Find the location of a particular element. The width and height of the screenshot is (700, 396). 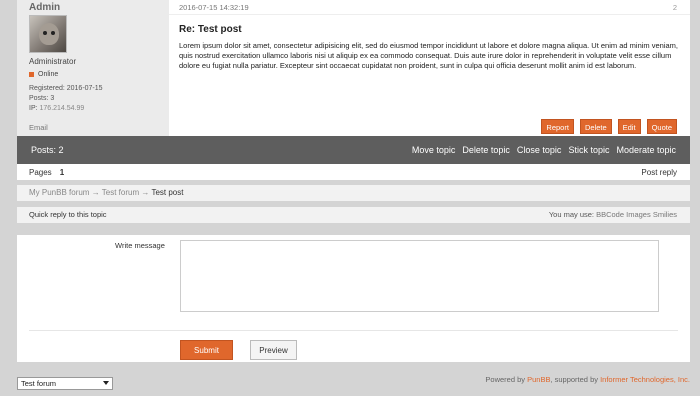

breadcrumb: My PunBB forum → Test forum → Test post is located at coordinates (353, 193).